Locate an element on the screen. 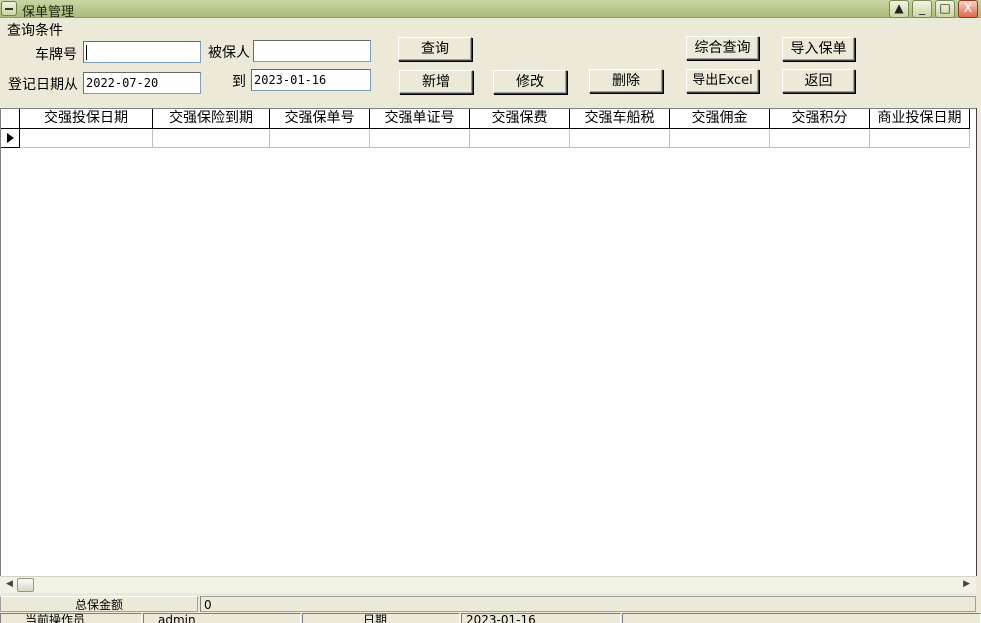 Image resolution: width=981 pixels, height=623 pixels. column-header: 交强车船税 is located at coordinates (620, 119).